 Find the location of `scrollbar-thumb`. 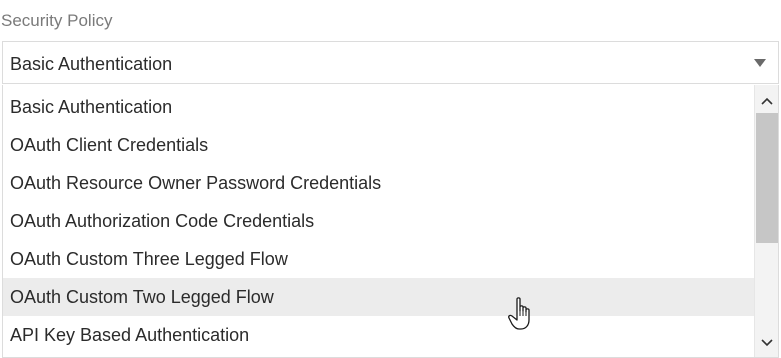

scrollbar-thumb is located at coordinates (767, 178).